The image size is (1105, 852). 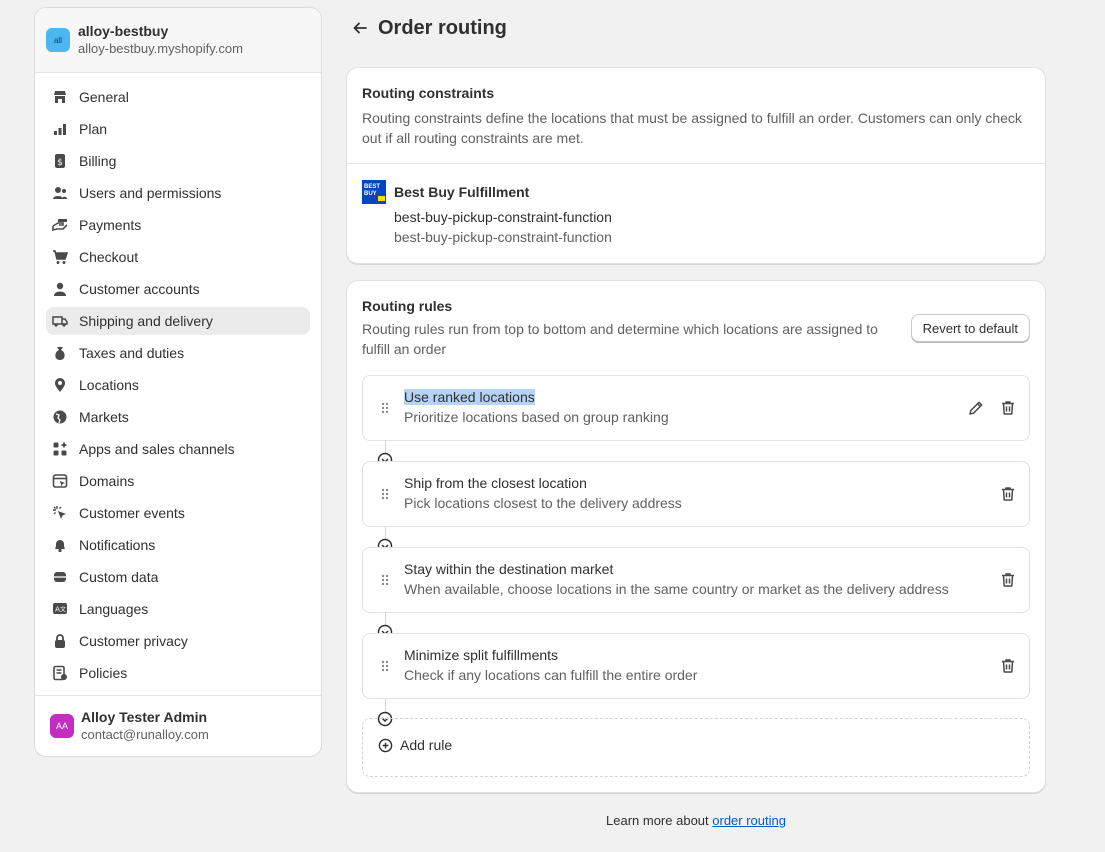 What do you see at coordinates (144, 717) in the screenshot?
I see `user-name: Alloy Tester Admin` at bounding box center [144, 717].